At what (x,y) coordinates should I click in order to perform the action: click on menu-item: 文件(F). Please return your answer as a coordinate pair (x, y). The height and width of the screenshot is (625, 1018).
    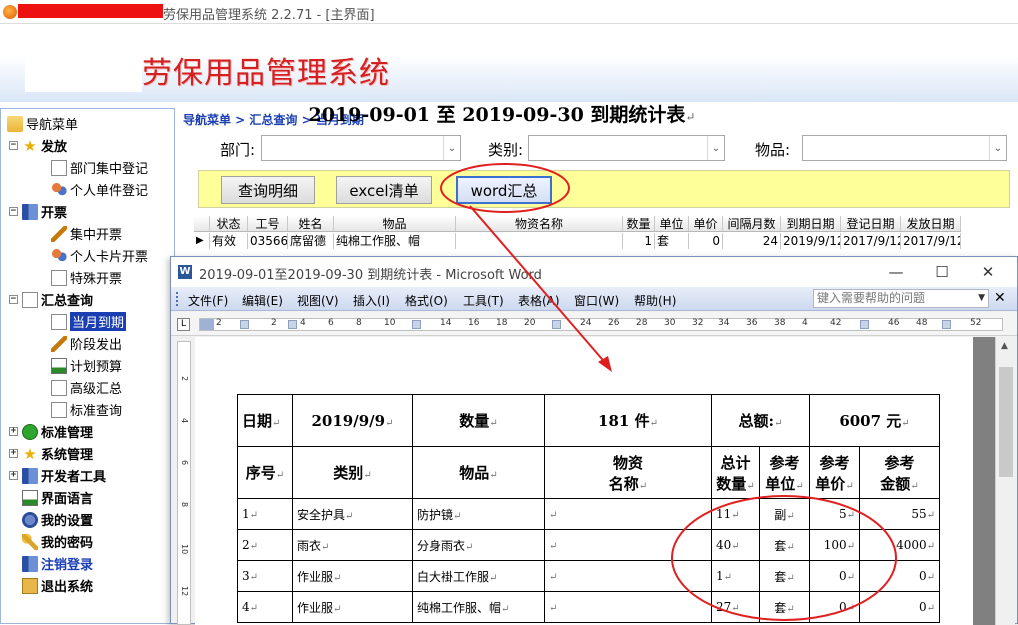
    Looking at the image, I should click on (208, 300).